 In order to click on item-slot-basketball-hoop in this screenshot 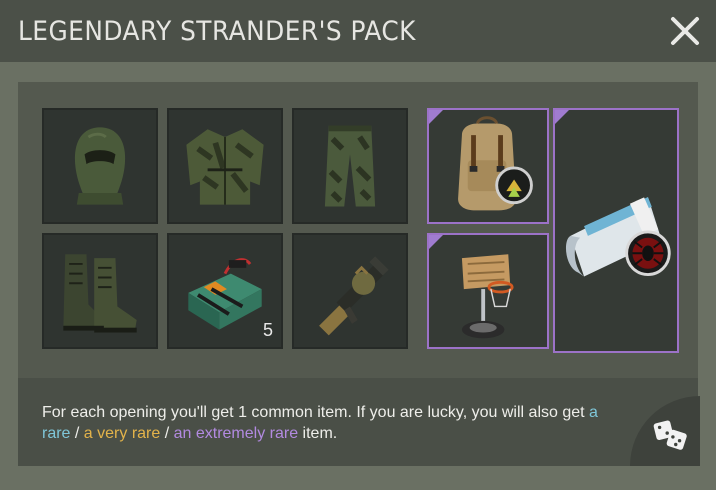, I will do `click(488, 291)`.